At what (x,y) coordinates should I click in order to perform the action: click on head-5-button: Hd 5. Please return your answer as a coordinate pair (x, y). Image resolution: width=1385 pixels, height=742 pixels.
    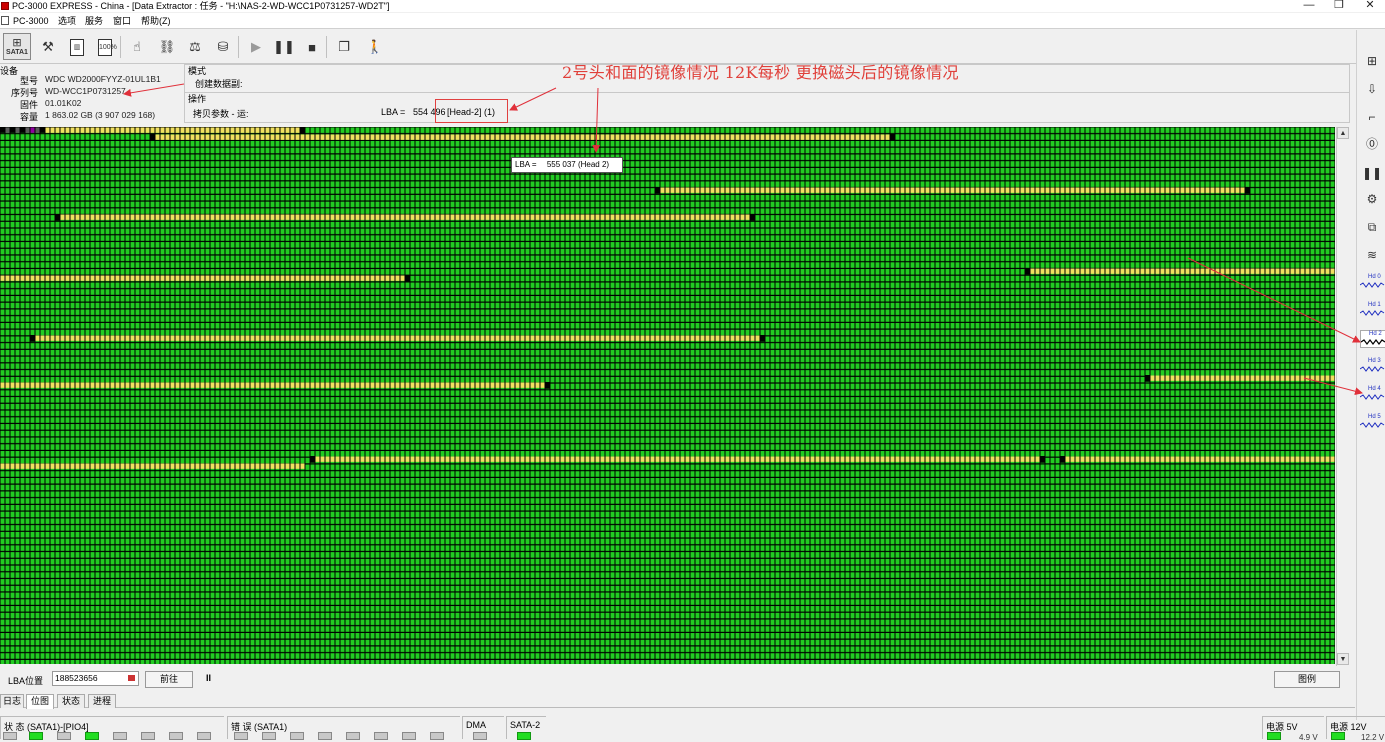
    Looking at the image, I should click on (1372, 423).